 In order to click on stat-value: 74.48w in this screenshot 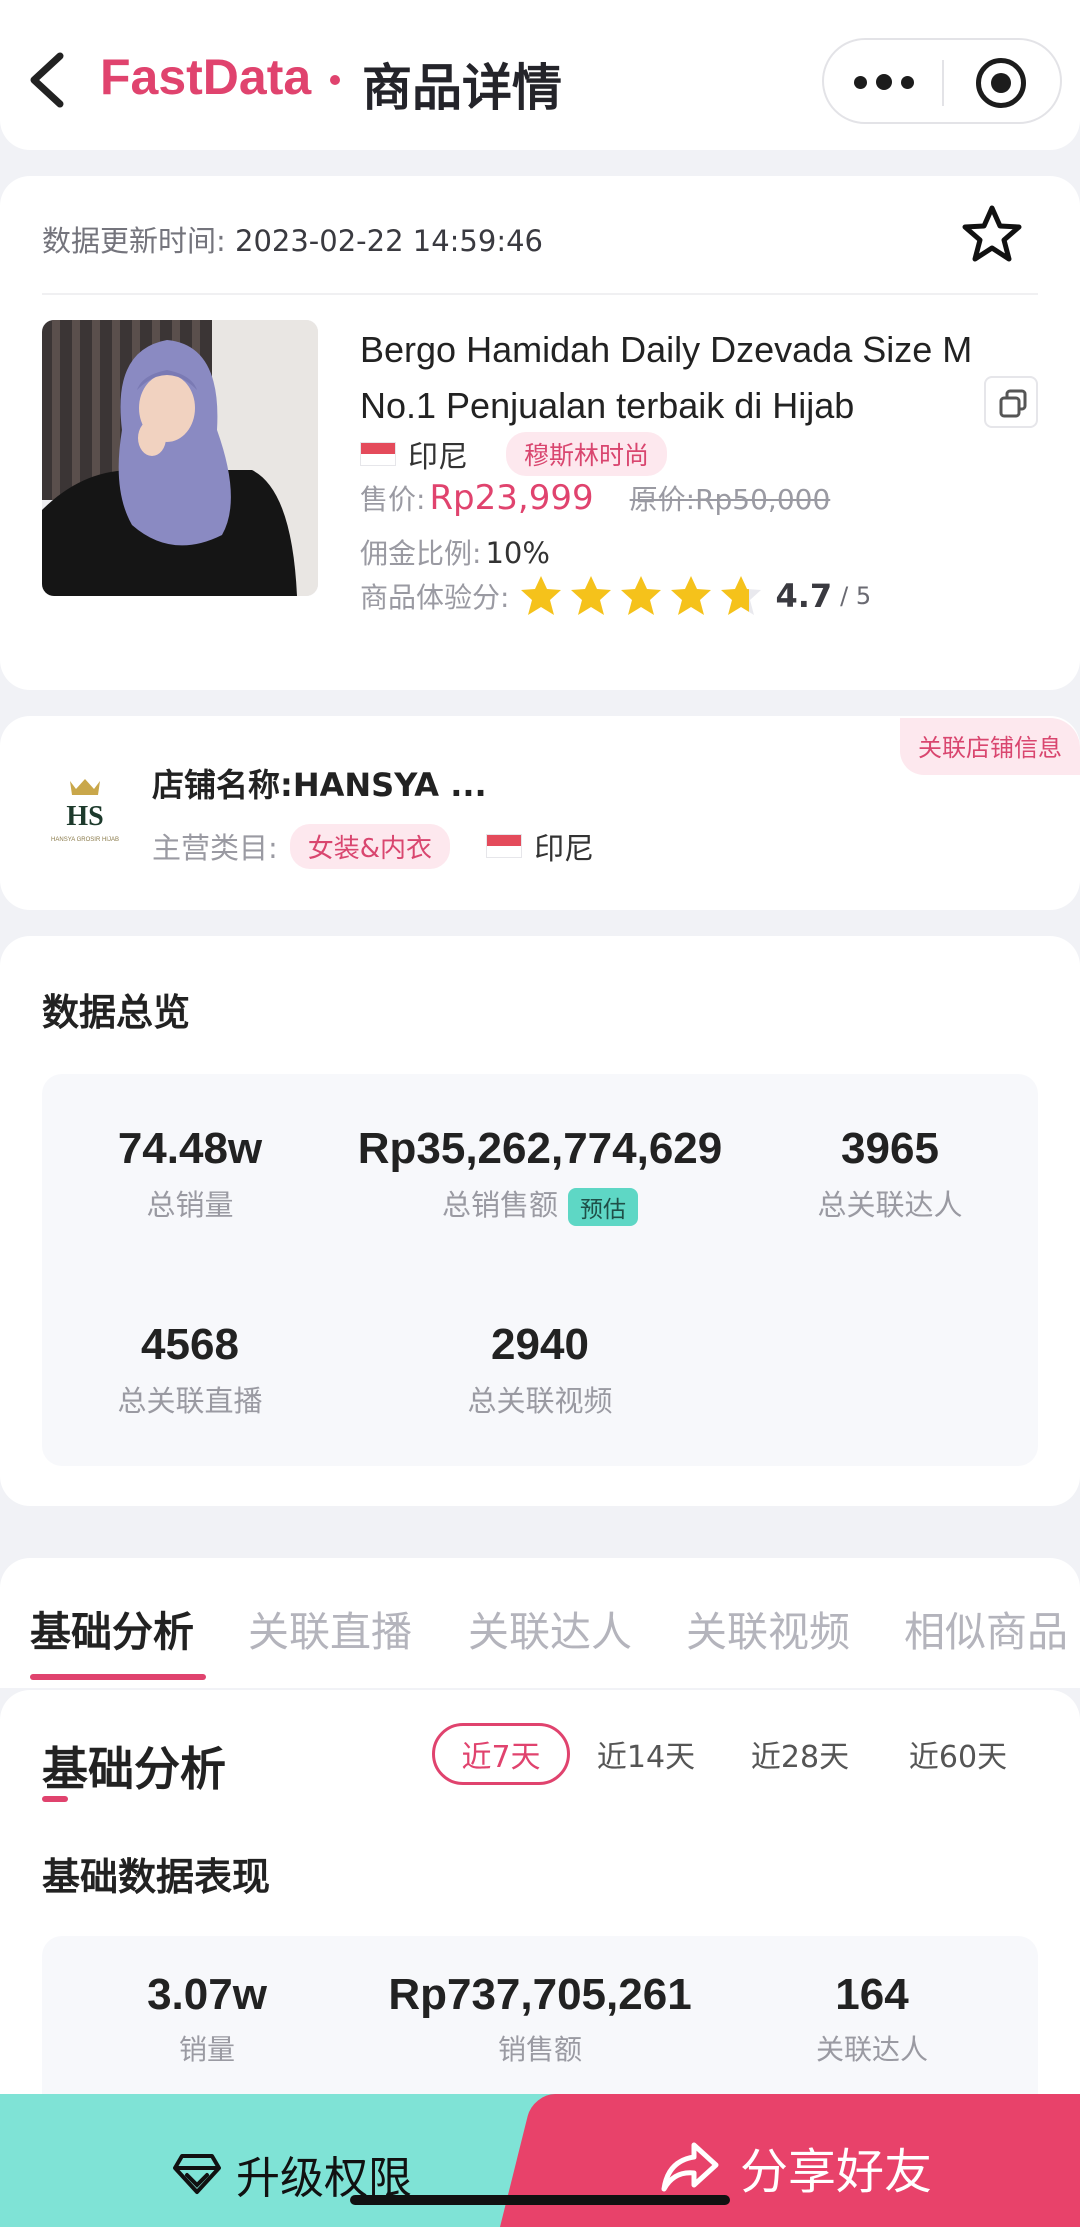, I will do `click(190, 1148)`.